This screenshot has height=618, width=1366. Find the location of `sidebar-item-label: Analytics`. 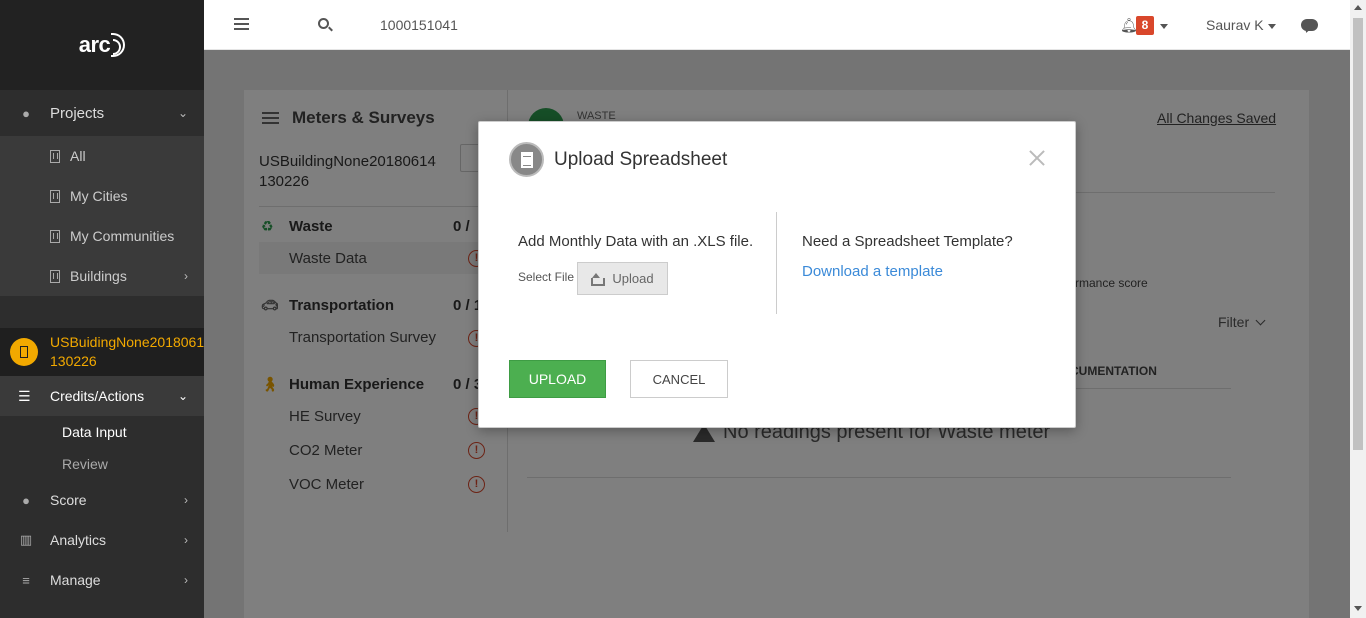

sidebar-item-label: Analytics is located at coordinates (78, 540).